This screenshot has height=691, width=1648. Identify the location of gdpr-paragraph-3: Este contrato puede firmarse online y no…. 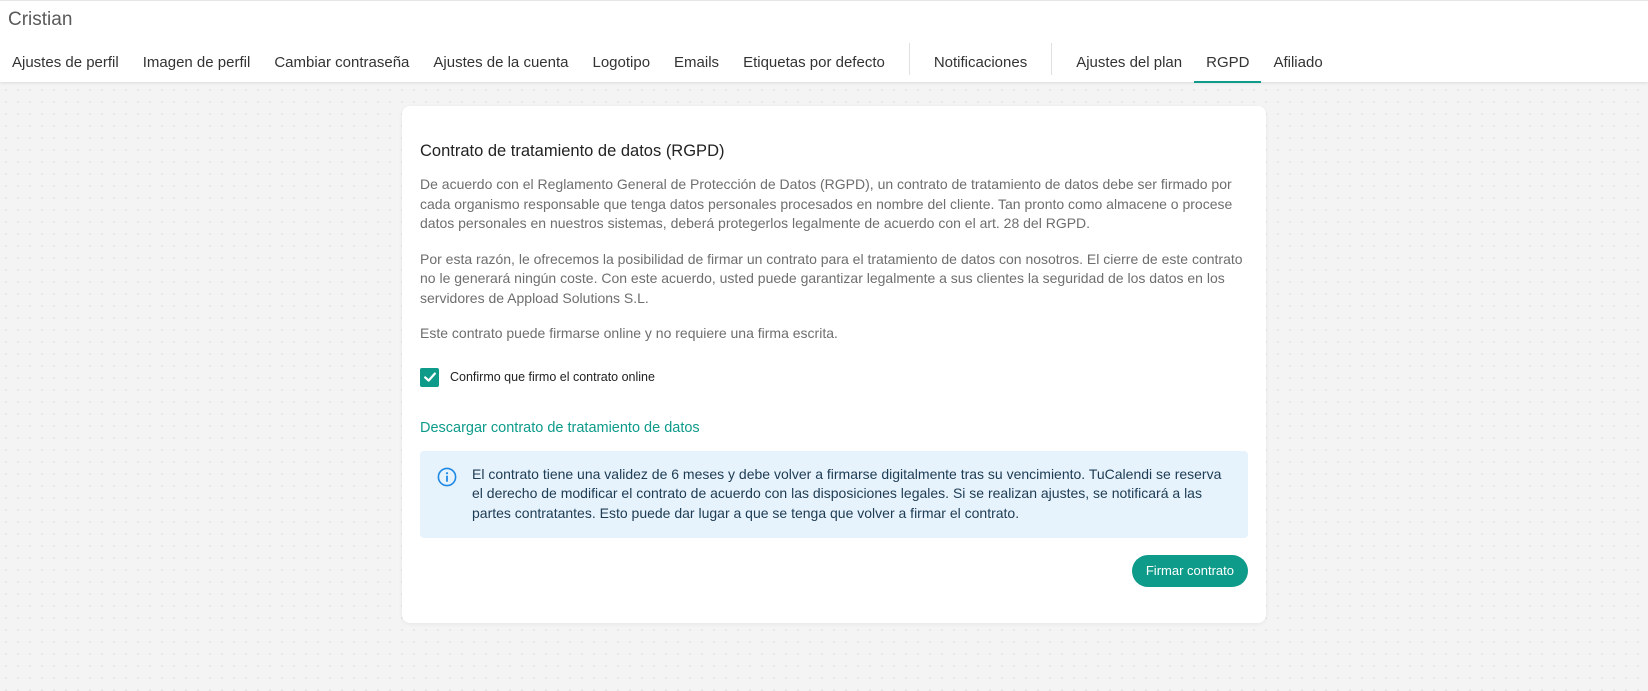
(629, 333).